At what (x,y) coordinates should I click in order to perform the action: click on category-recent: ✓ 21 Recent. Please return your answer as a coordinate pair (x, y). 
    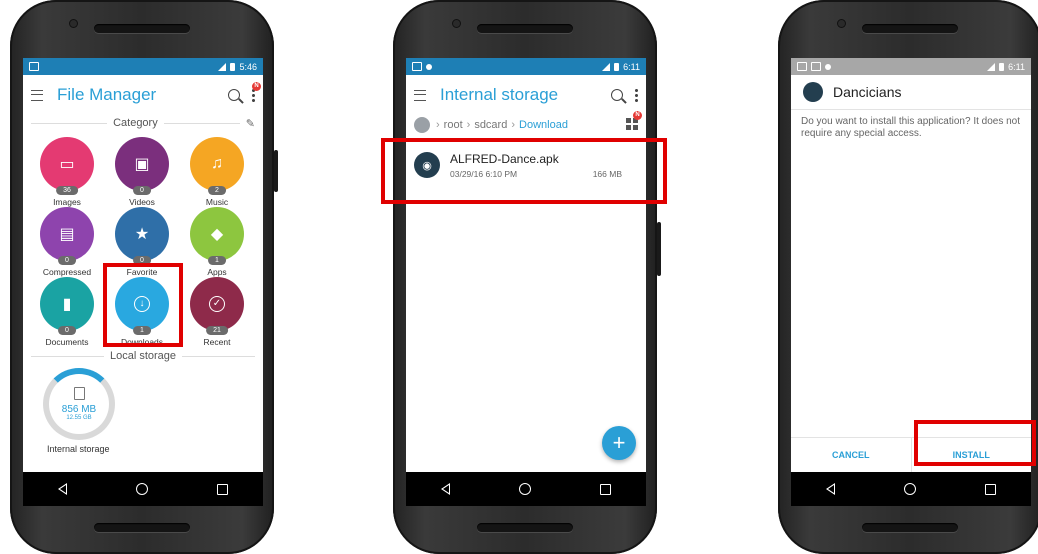
    Looking at the image, I should click on (217, 312).